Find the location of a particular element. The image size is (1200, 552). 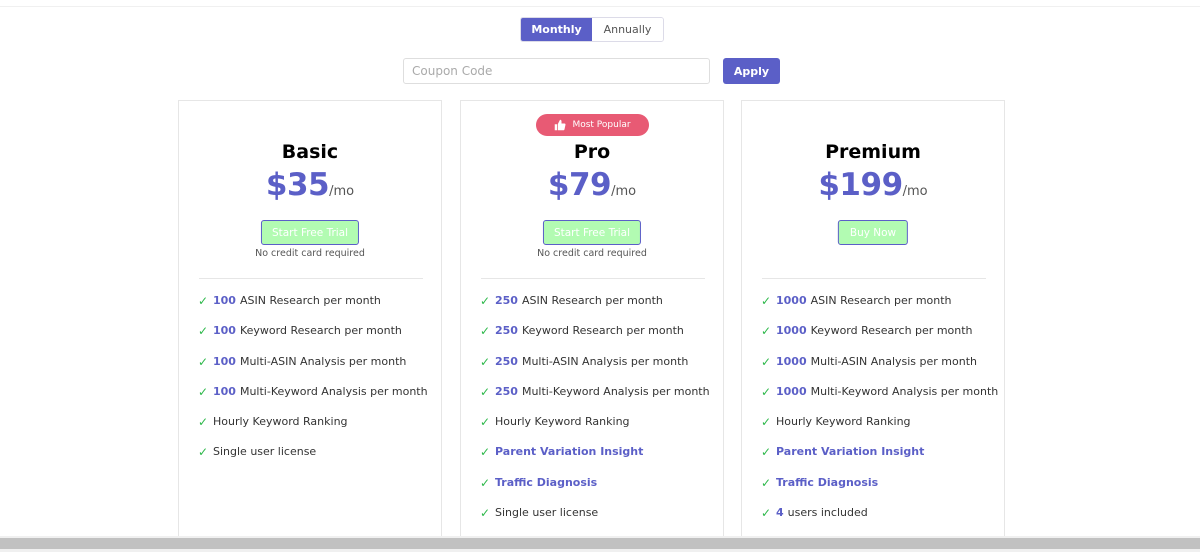

feature-item: ✓ 1000 ASIN Research per month is located at coordinates (879, 309).